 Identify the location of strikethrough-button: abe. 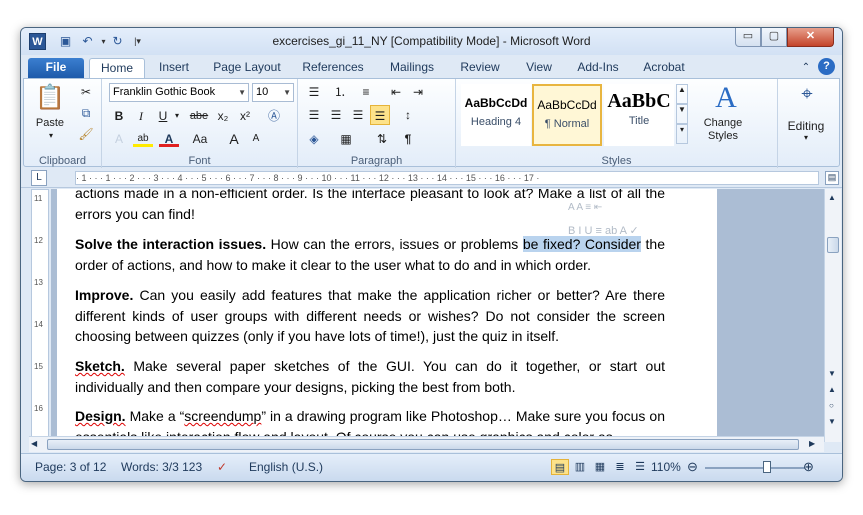
(199, 116).